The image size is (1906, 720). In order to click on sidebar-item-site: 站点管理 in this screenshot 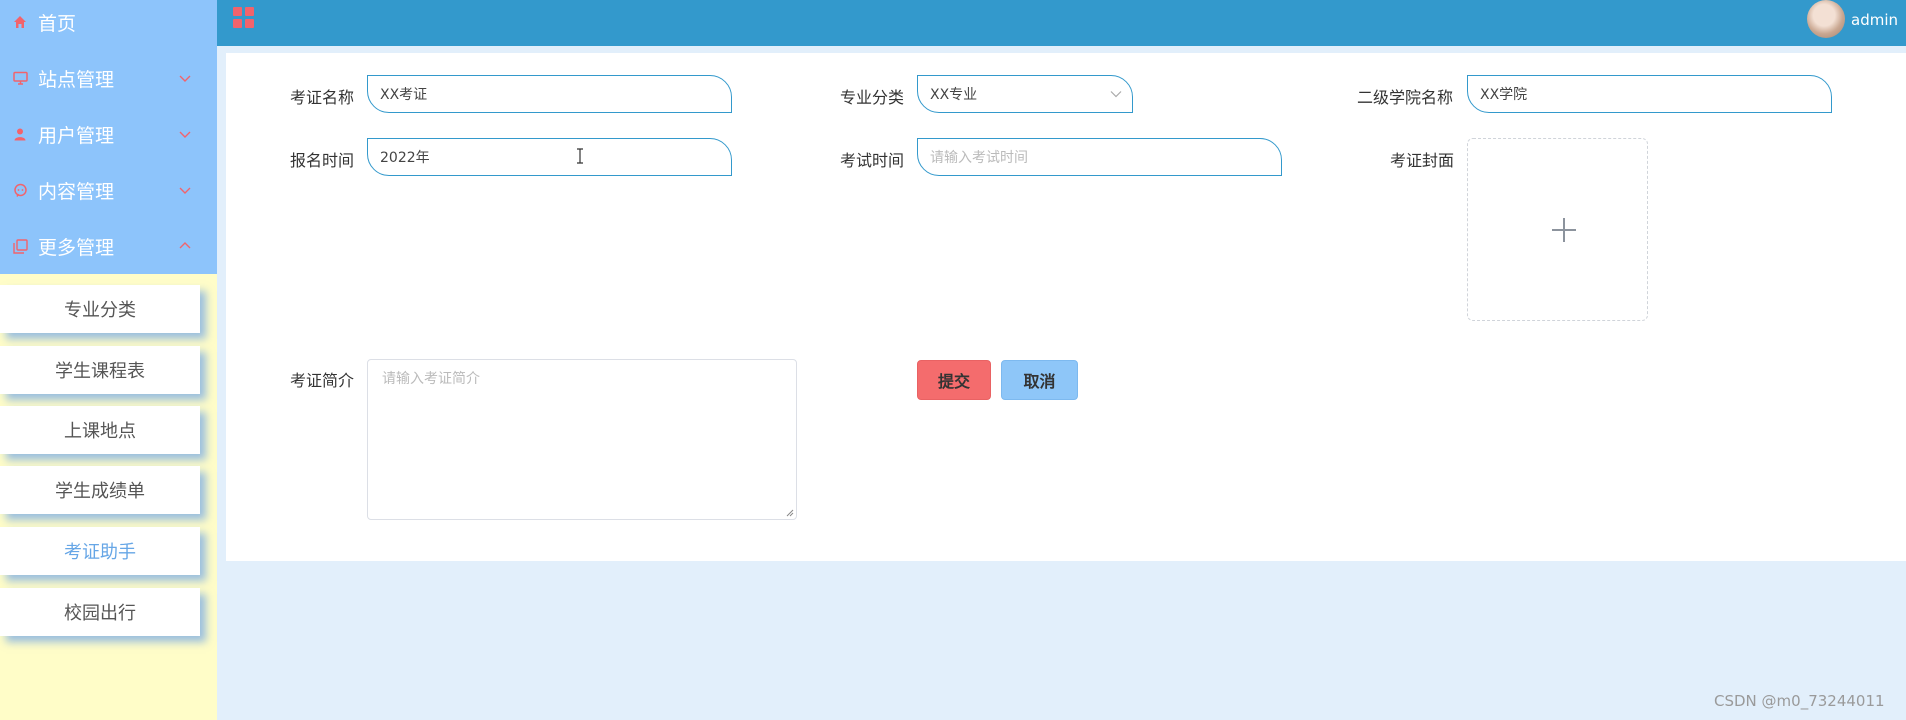, I will do `click(108, 78)`.